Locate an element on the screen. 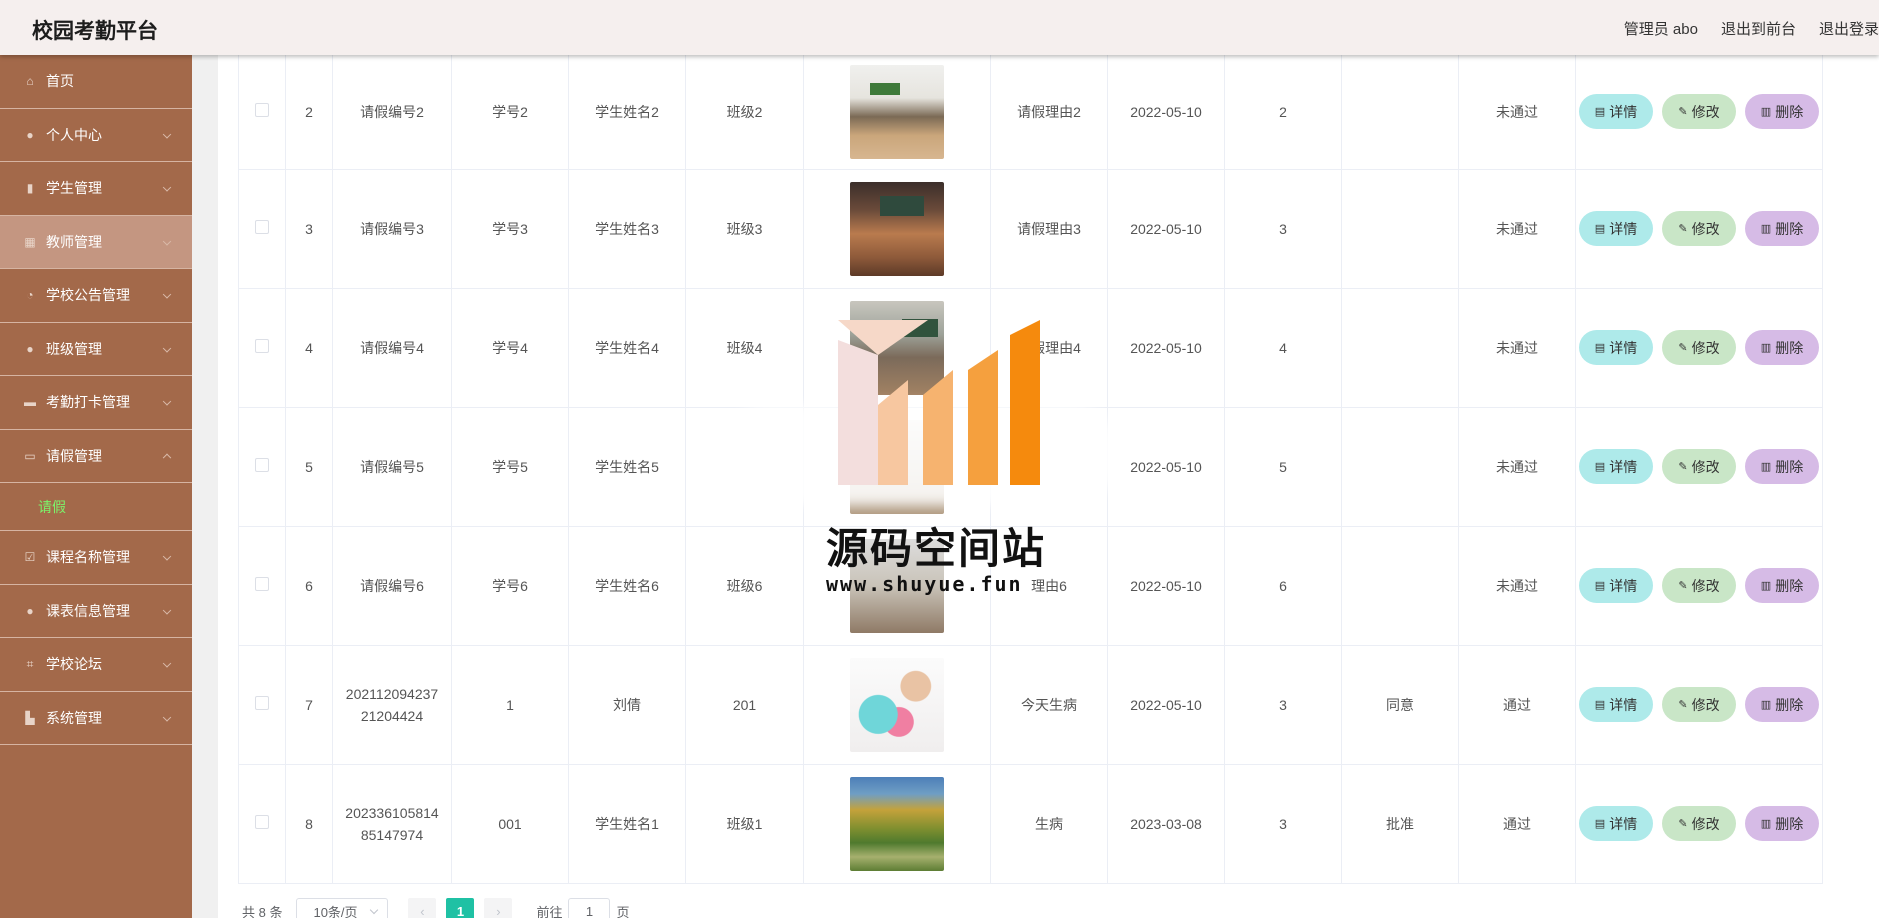 This screenshot has width=1879, height=918. sidebar-item-personal-center: ● 个人中心 is located at coordinates (96, 135).